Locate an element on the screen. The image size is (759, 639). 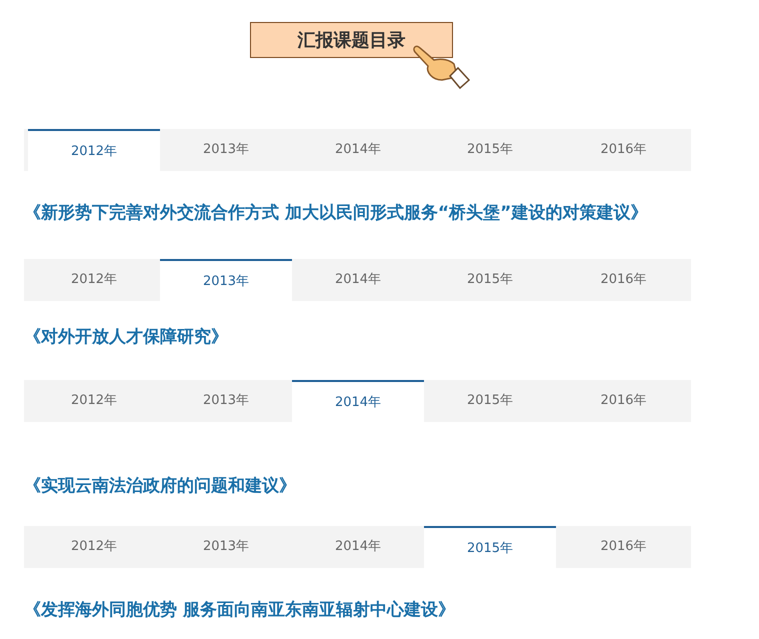
topic-title: 《新形势下完善对外交流合作方式 加大以民间形式服务“桥头堡”建设的对策建议》 is located at coordinates (336, 213).